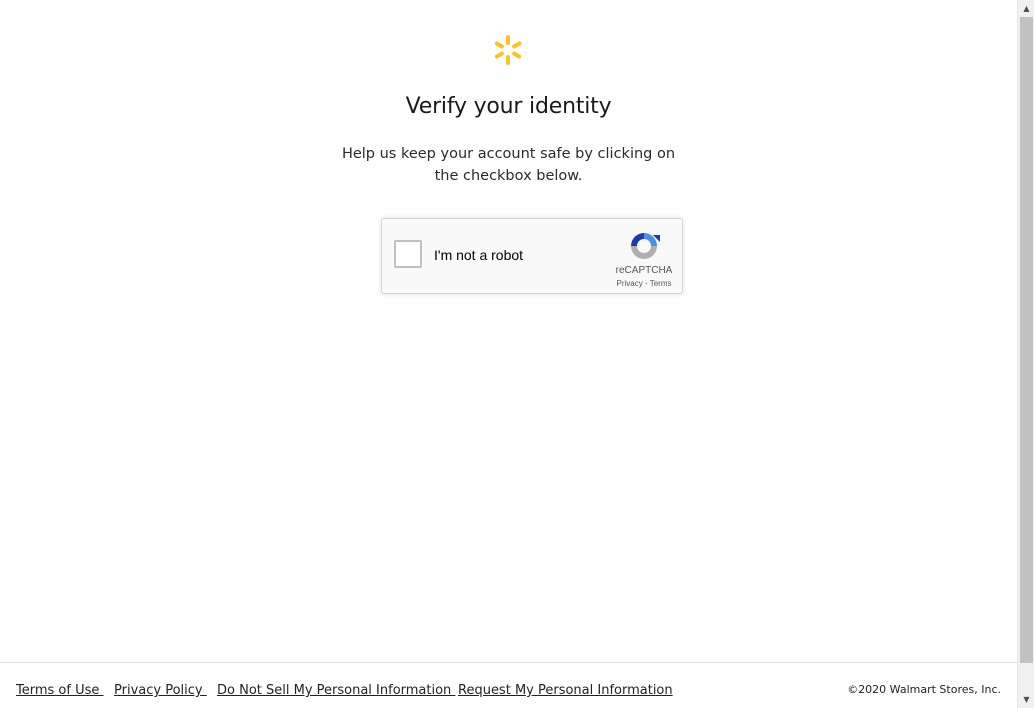 The width and height of the screenshot is (1034, 708). Describe the element at coordinates (1026, 8) in the screenshot. I see `scroll-up-arrow-icon: ▲` at that location.